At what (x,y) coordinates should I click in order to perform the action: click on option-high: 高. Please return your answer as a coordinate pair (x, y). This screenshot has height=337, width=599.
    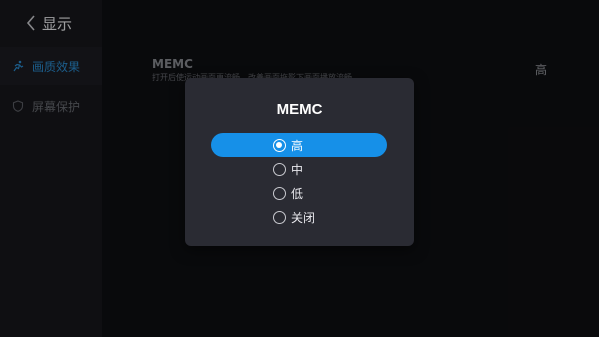
    Looking at the image, I should click on (299, 145).